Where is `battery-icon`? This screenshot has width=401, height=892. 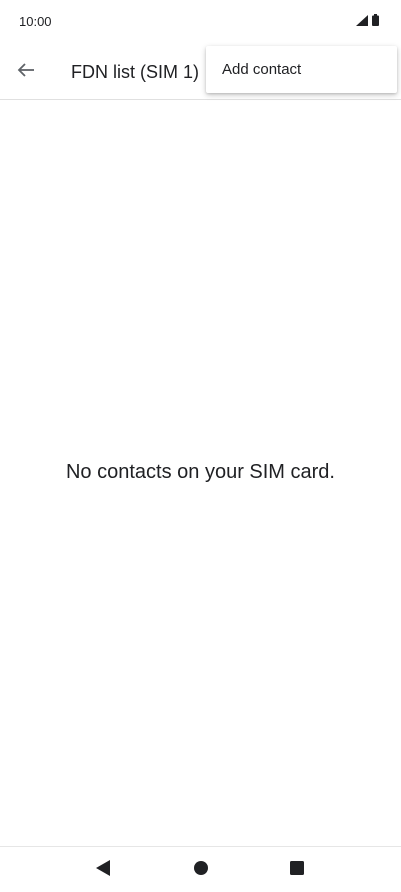
battery-icon is located at coordinates (375, 22).